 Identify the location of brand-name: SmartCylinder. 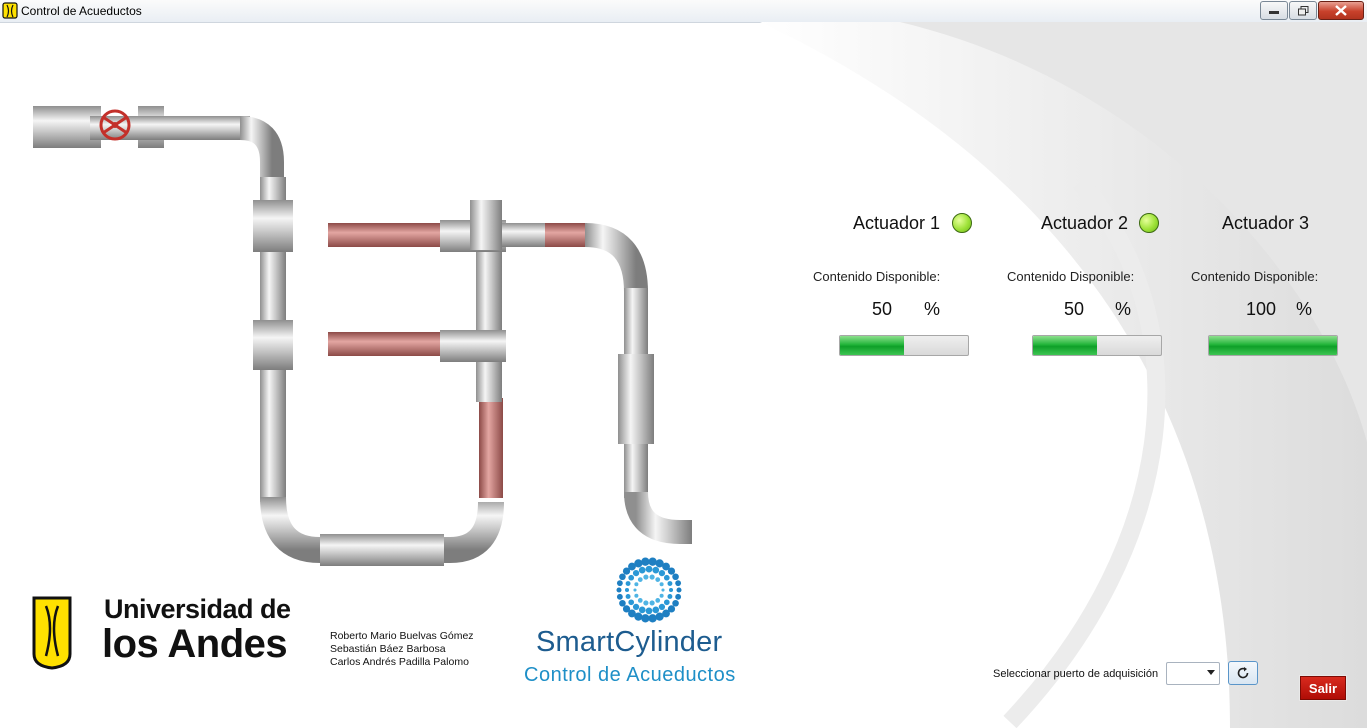
(629, 642).